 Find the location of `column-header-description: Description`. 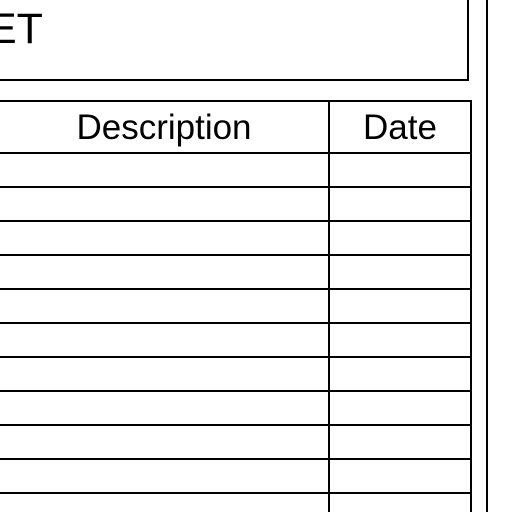

column-header-description: Description is located at coordinates (165, 127).